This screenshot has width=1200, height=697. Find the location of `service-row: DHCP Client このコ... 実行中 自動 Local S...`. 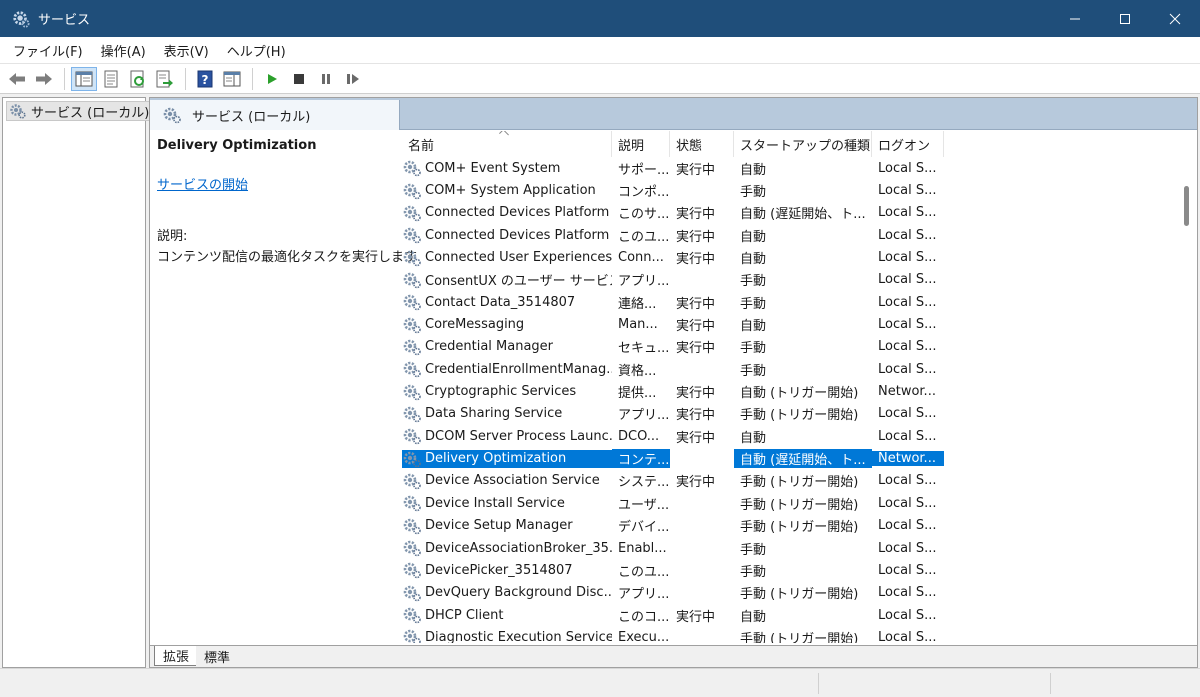

service-row: DHCP Client このコ... 実行中 自動 Local S... is located at coordinates (789, 615).